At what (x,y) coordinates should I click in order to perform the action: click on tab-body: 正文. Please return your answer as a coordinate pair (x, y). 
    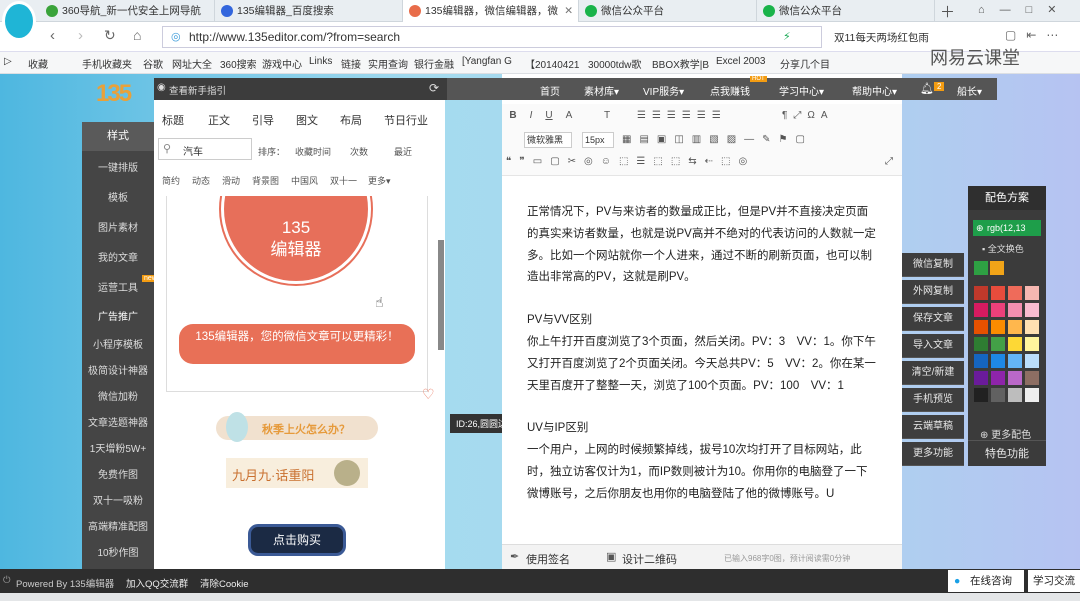
    Looking at the image, I should click on (219, 120).